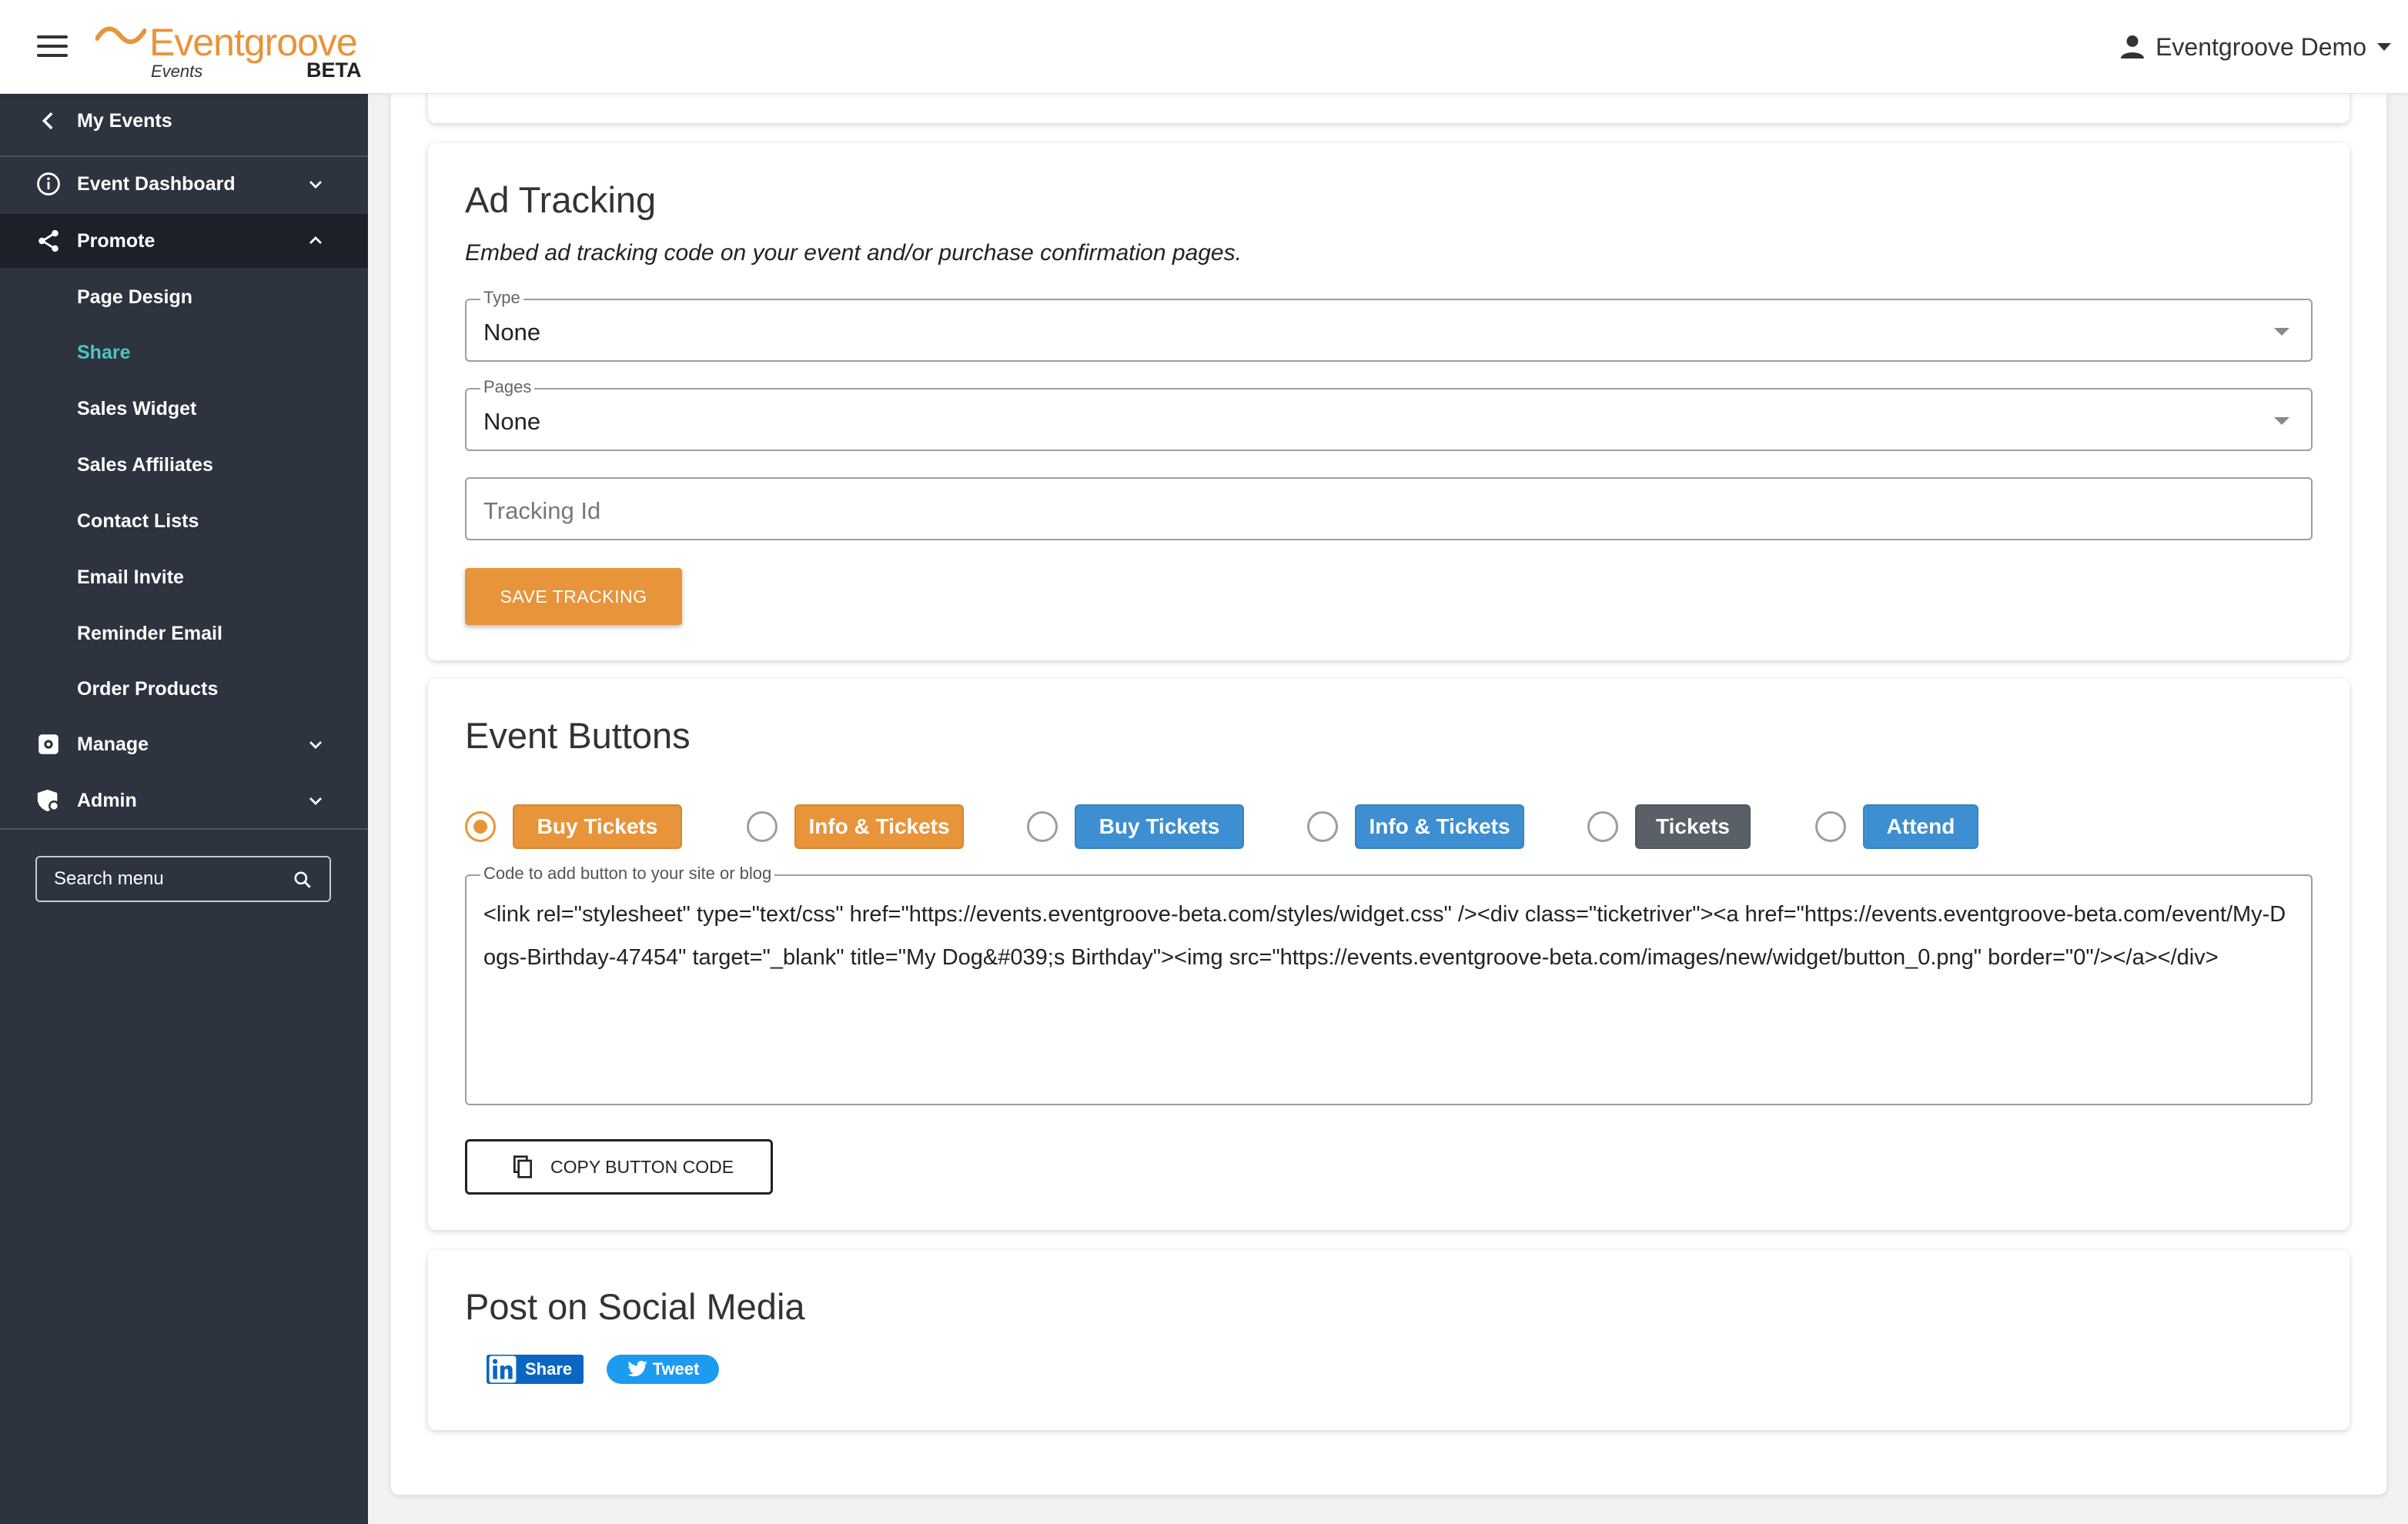 The height and width of the screenshot is (1524, 2408). What do you see at coordinates (184, 744) in the screenshot?
I see `sidebar-item-manage: Manage` at bounding box center [184, 744].